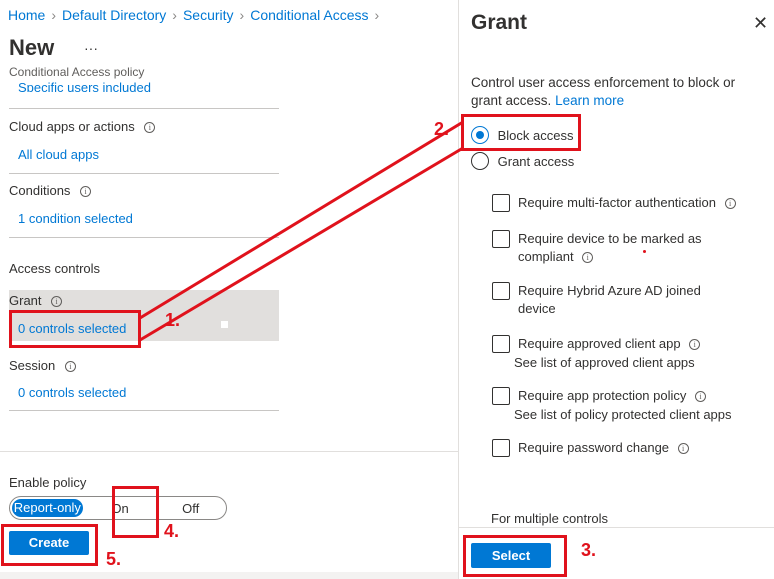  What do you see at coordinates (301, 244) in the screenshot?
I see `annotation-line-bottom` at bounding box center [301, 244].